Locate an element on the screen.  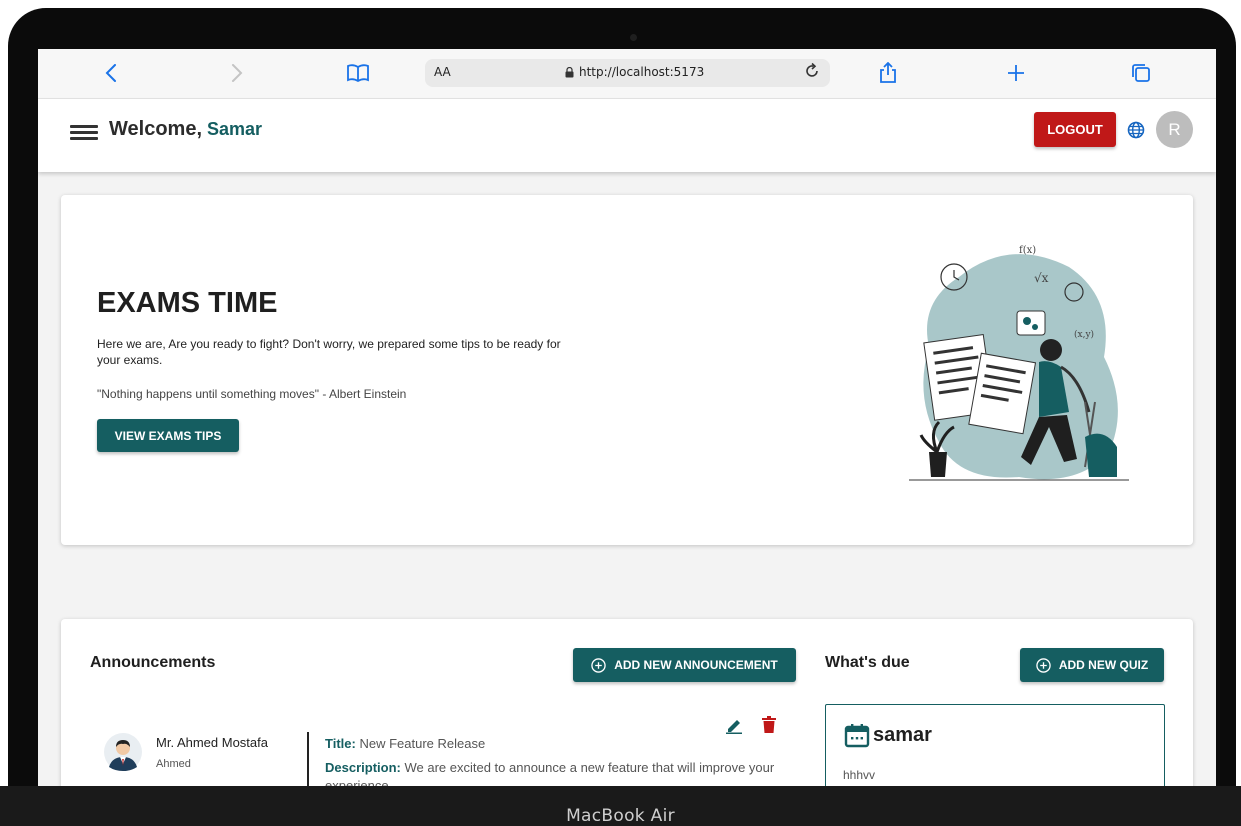
announcement-divider is located at coordinates (308, 759).